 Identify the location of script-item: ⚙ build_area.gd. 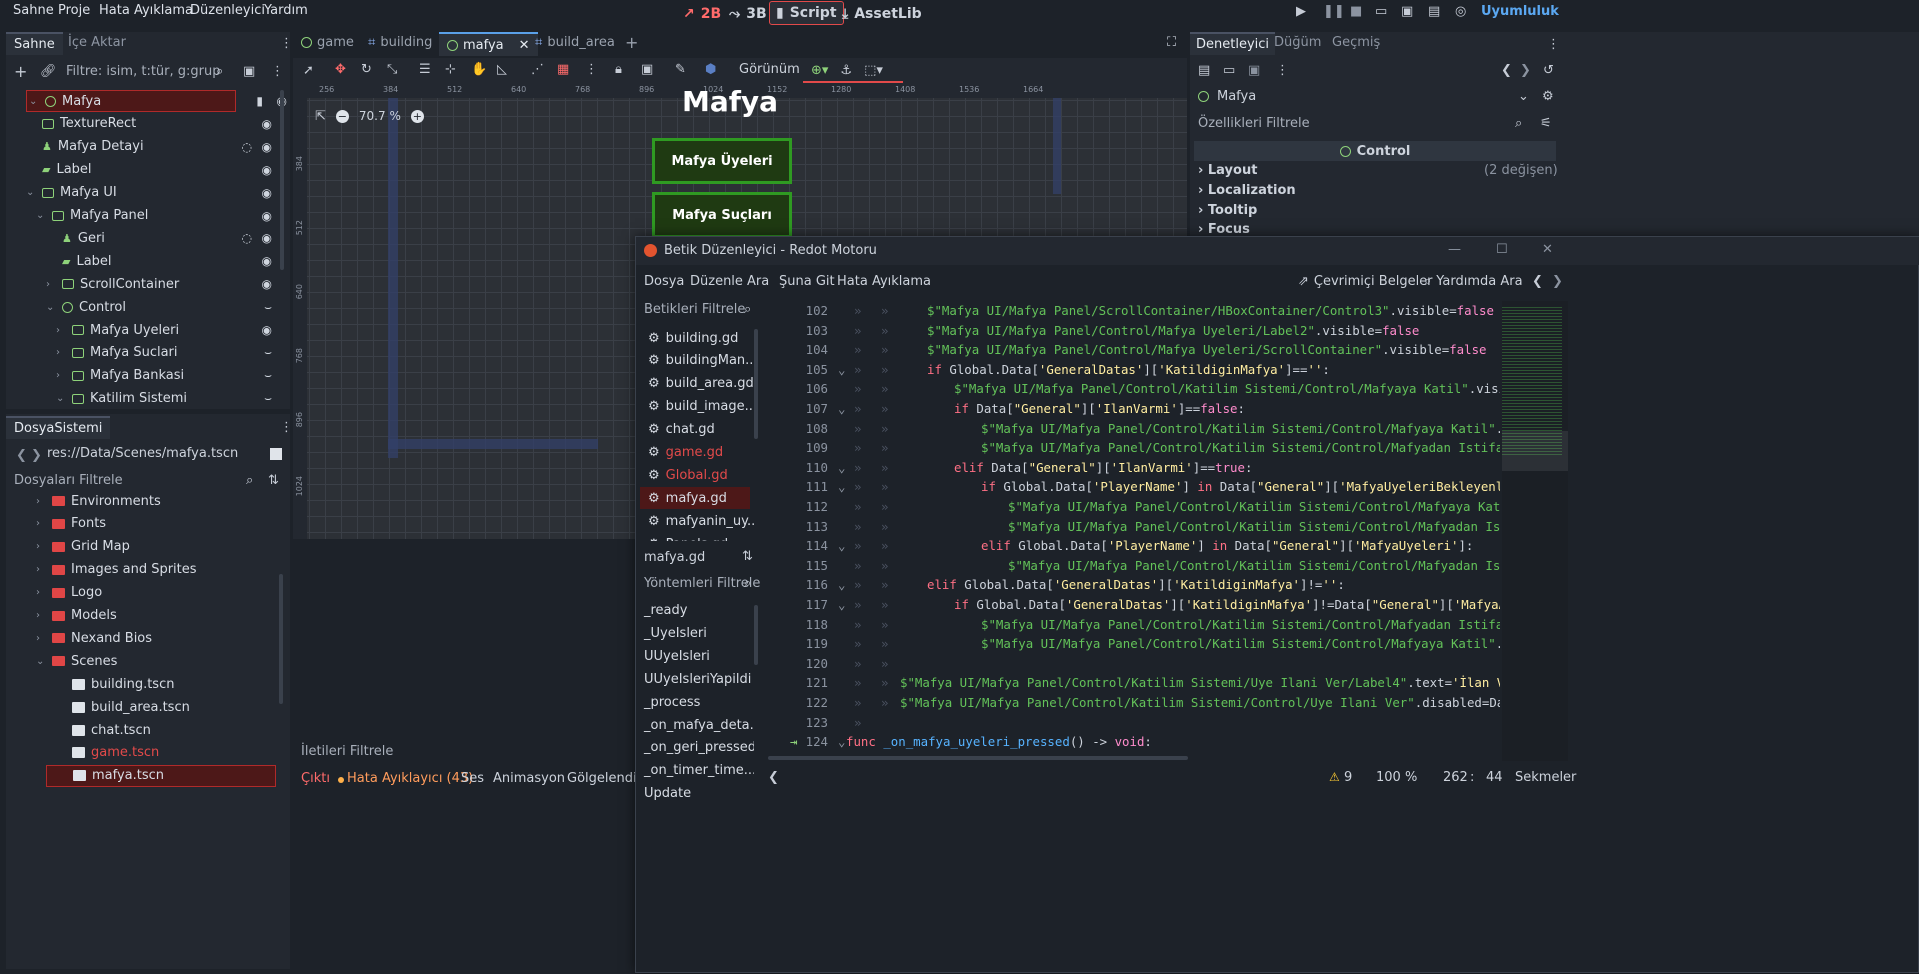
(697, 384).